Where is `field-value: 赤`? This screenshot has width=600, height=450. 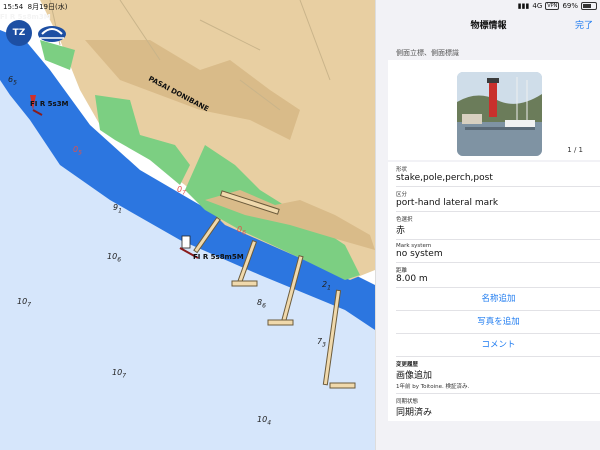
field-value: 赤 is located at coordinates (401, 231).